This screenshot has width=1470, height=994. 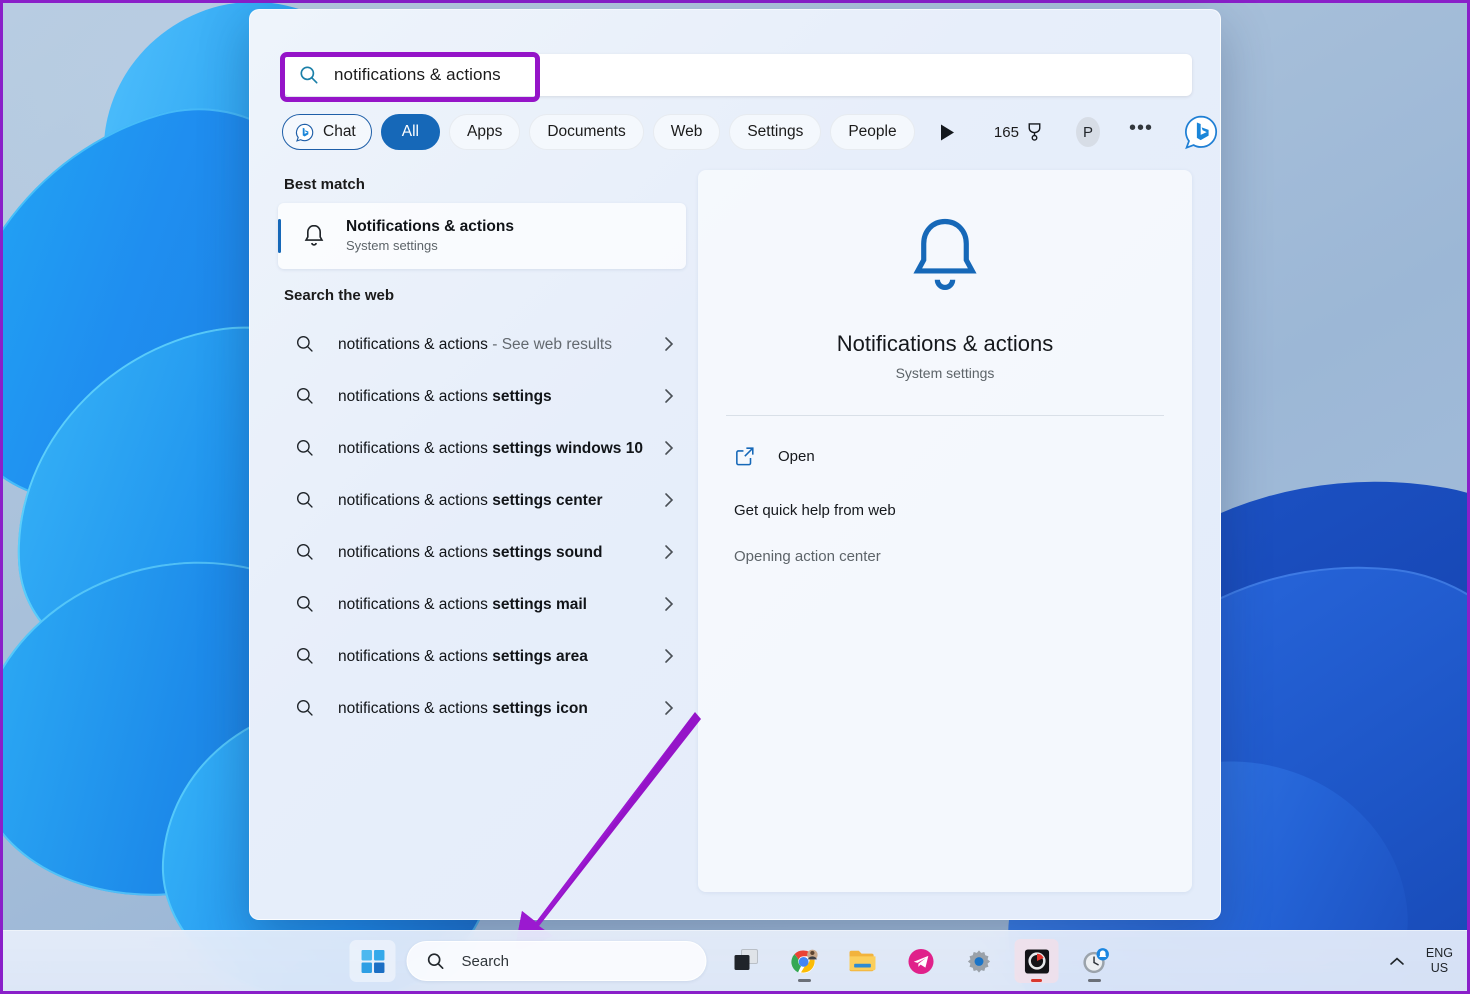 I want to click on google-chrome-icon, so click(x=804, y=961).